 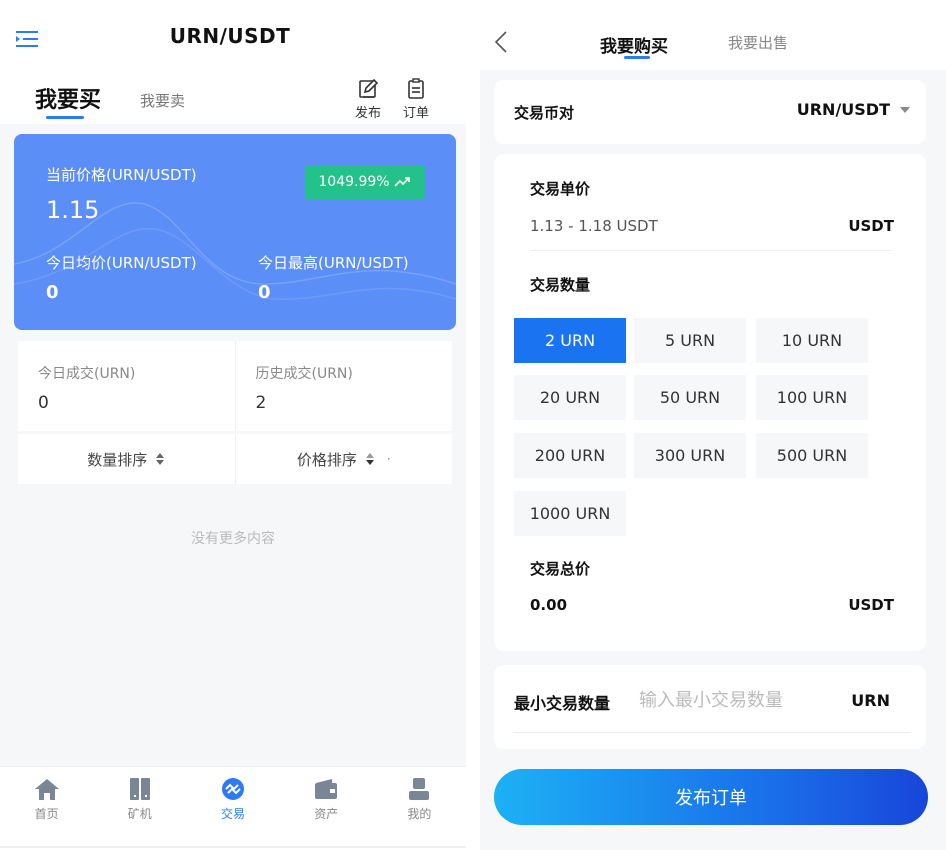 What do you see at coordinates (264, 292) in the screenshot?
I see `high-price-value: 0` at bounding box center [264, 292].